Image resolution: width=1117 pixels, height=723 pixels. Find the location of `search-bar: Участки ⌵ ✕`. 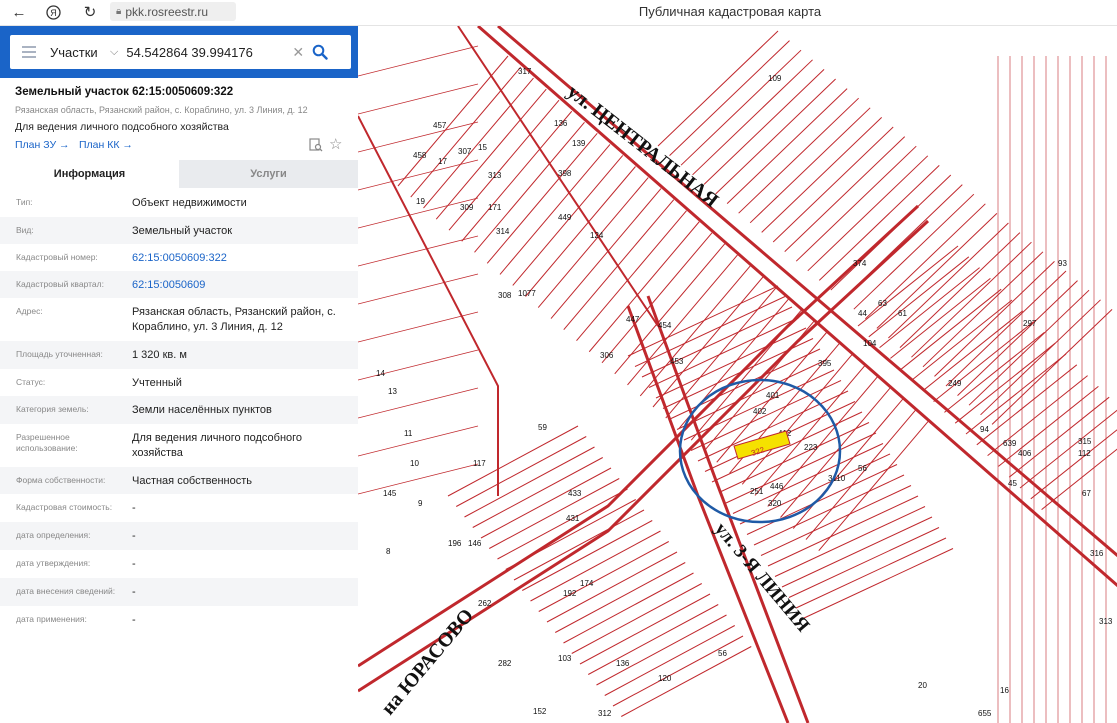

search-bar: Участки ⌵ ✕ is located at coordinates (179, 52).